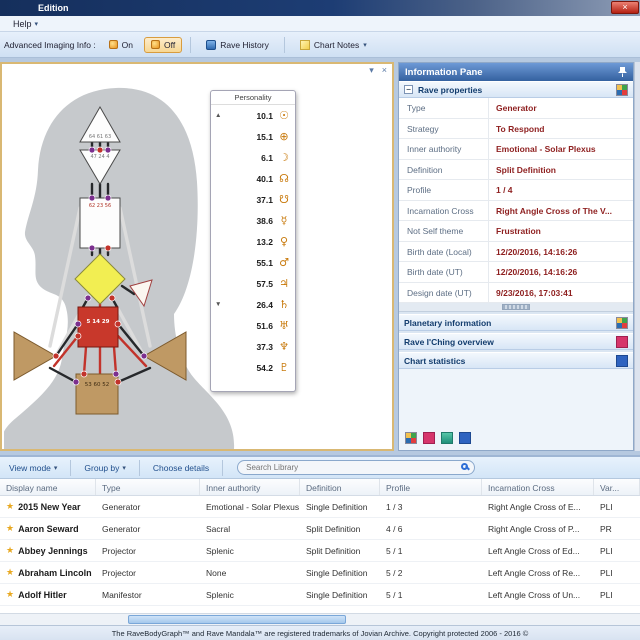 Image resolution: width=640 pixels, height=640 pixels. Describe the element at coordinates (253, 115) in the screenshot. I see `personality-row: ▲ 10.1 ☉` at that location.